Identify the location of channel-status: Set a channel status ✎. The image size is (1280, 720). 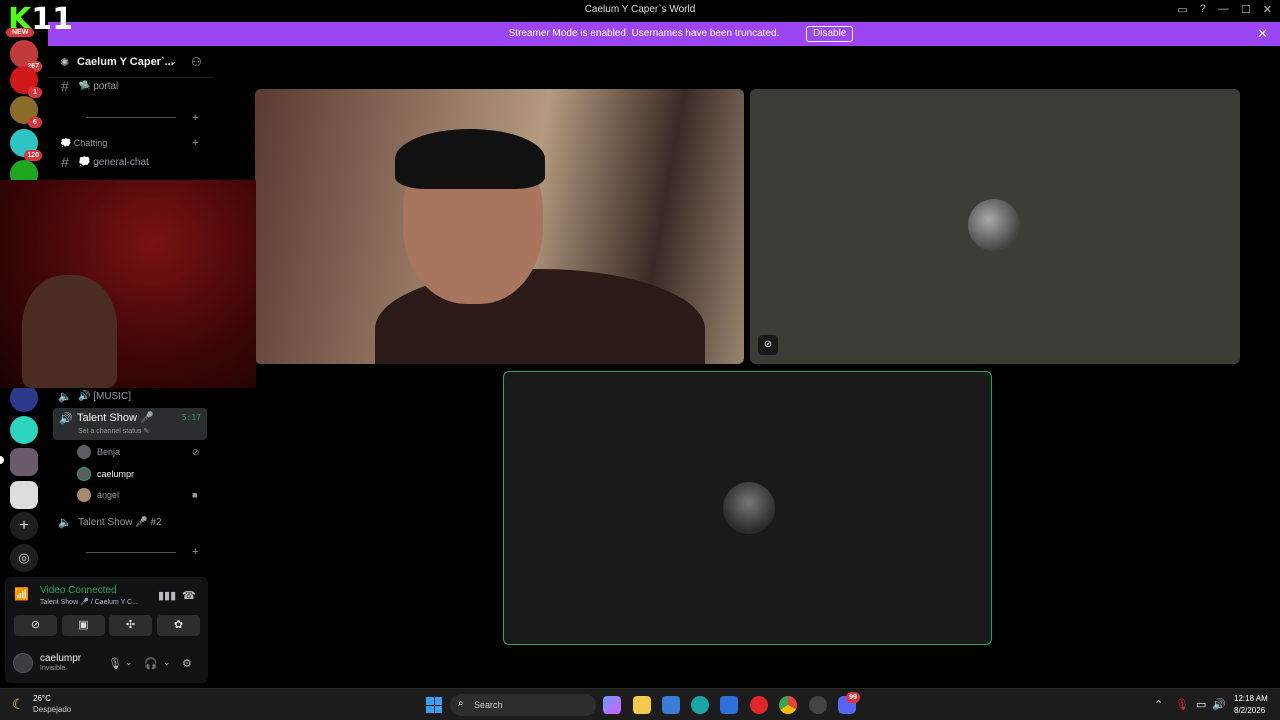
(113, 431).